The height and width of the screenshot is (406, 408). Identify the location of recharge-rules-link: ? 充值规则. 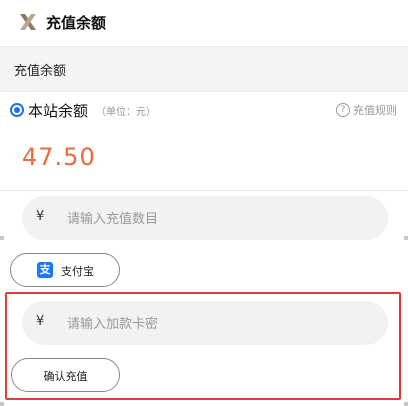
(366, 110).